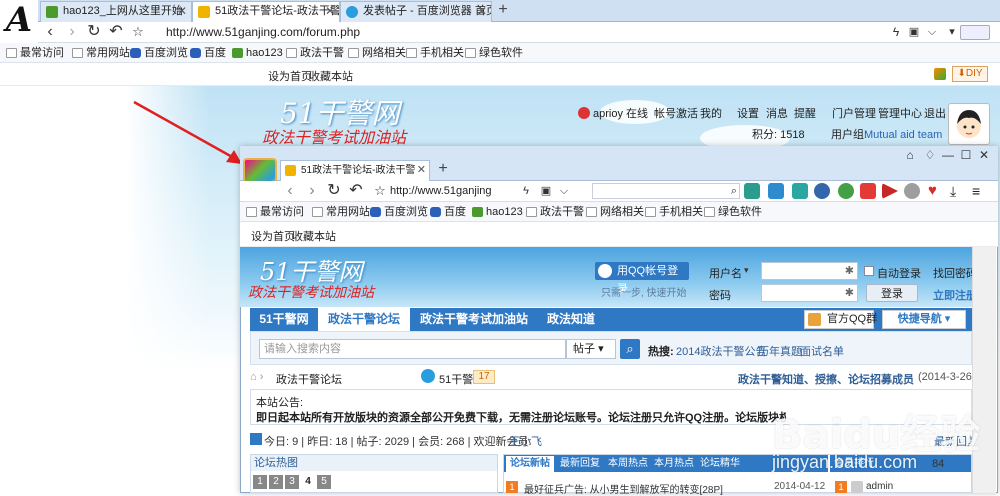 Image resolution: width=1000 pixels, height=496 pixels. I want to click on bookmark-network: 网络相关, so click(615, 212).